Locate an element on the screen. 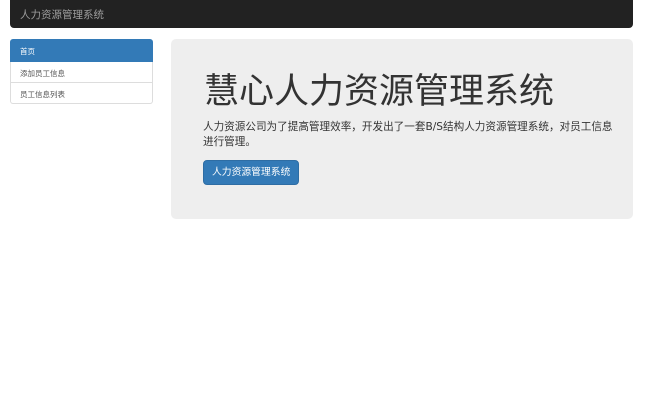  page-title: 慧心人力资源管理系统 is located at coordinates (379, 92).